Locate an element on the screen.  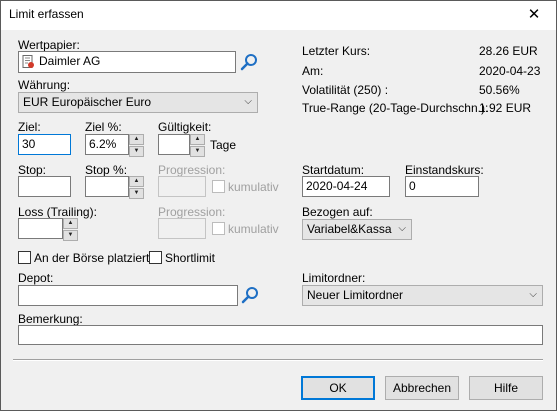
depot-field is located at coordinates (128, 295).